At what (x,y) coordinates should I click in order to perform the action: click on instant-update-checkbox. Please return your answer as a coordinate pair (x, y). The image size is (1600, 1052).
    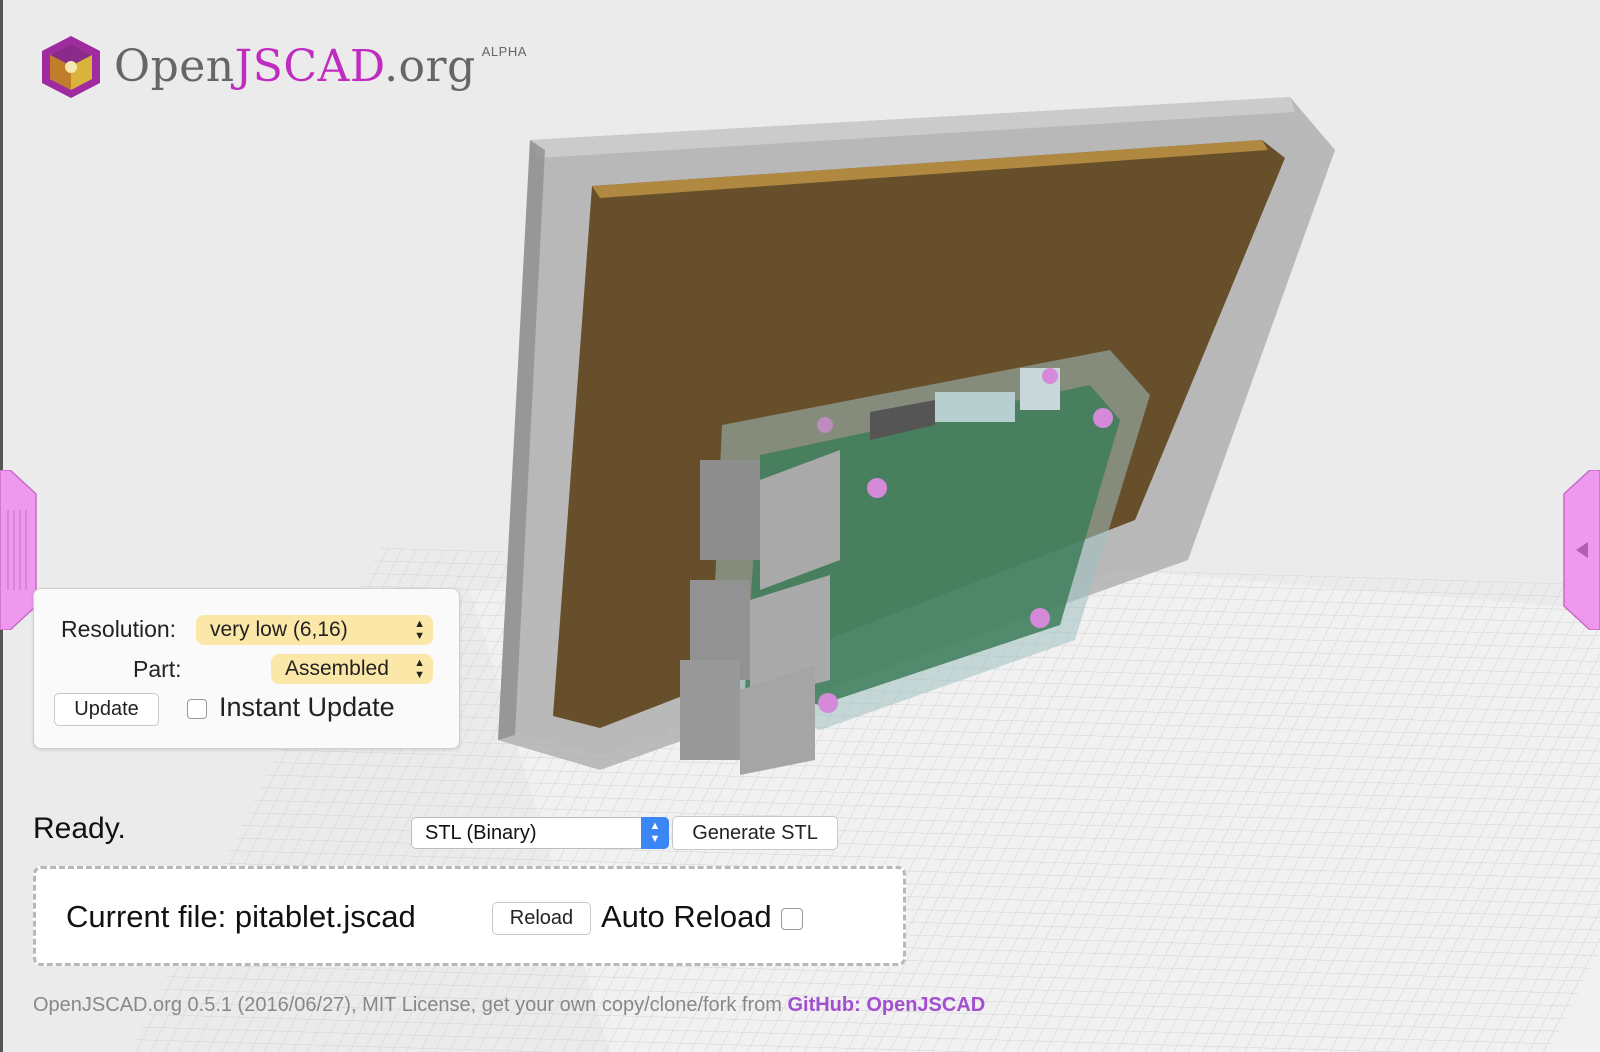
    Looking at the image, I should click on (197, 709).